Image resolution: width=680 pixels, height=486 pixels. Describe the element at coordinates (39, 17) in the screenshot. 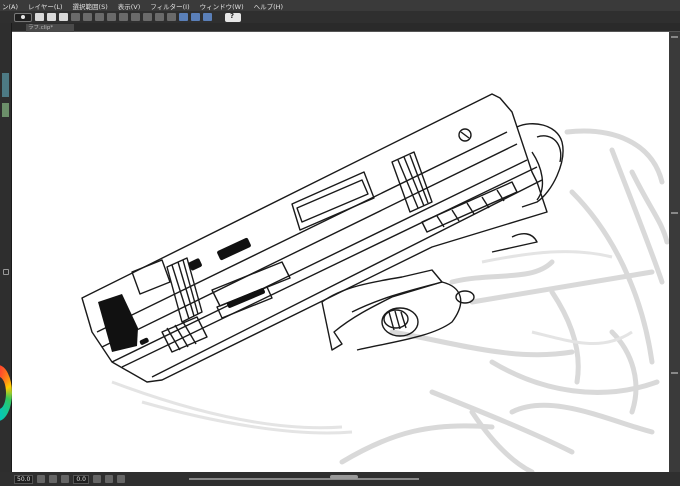

I see `new-file-icon` at that location.